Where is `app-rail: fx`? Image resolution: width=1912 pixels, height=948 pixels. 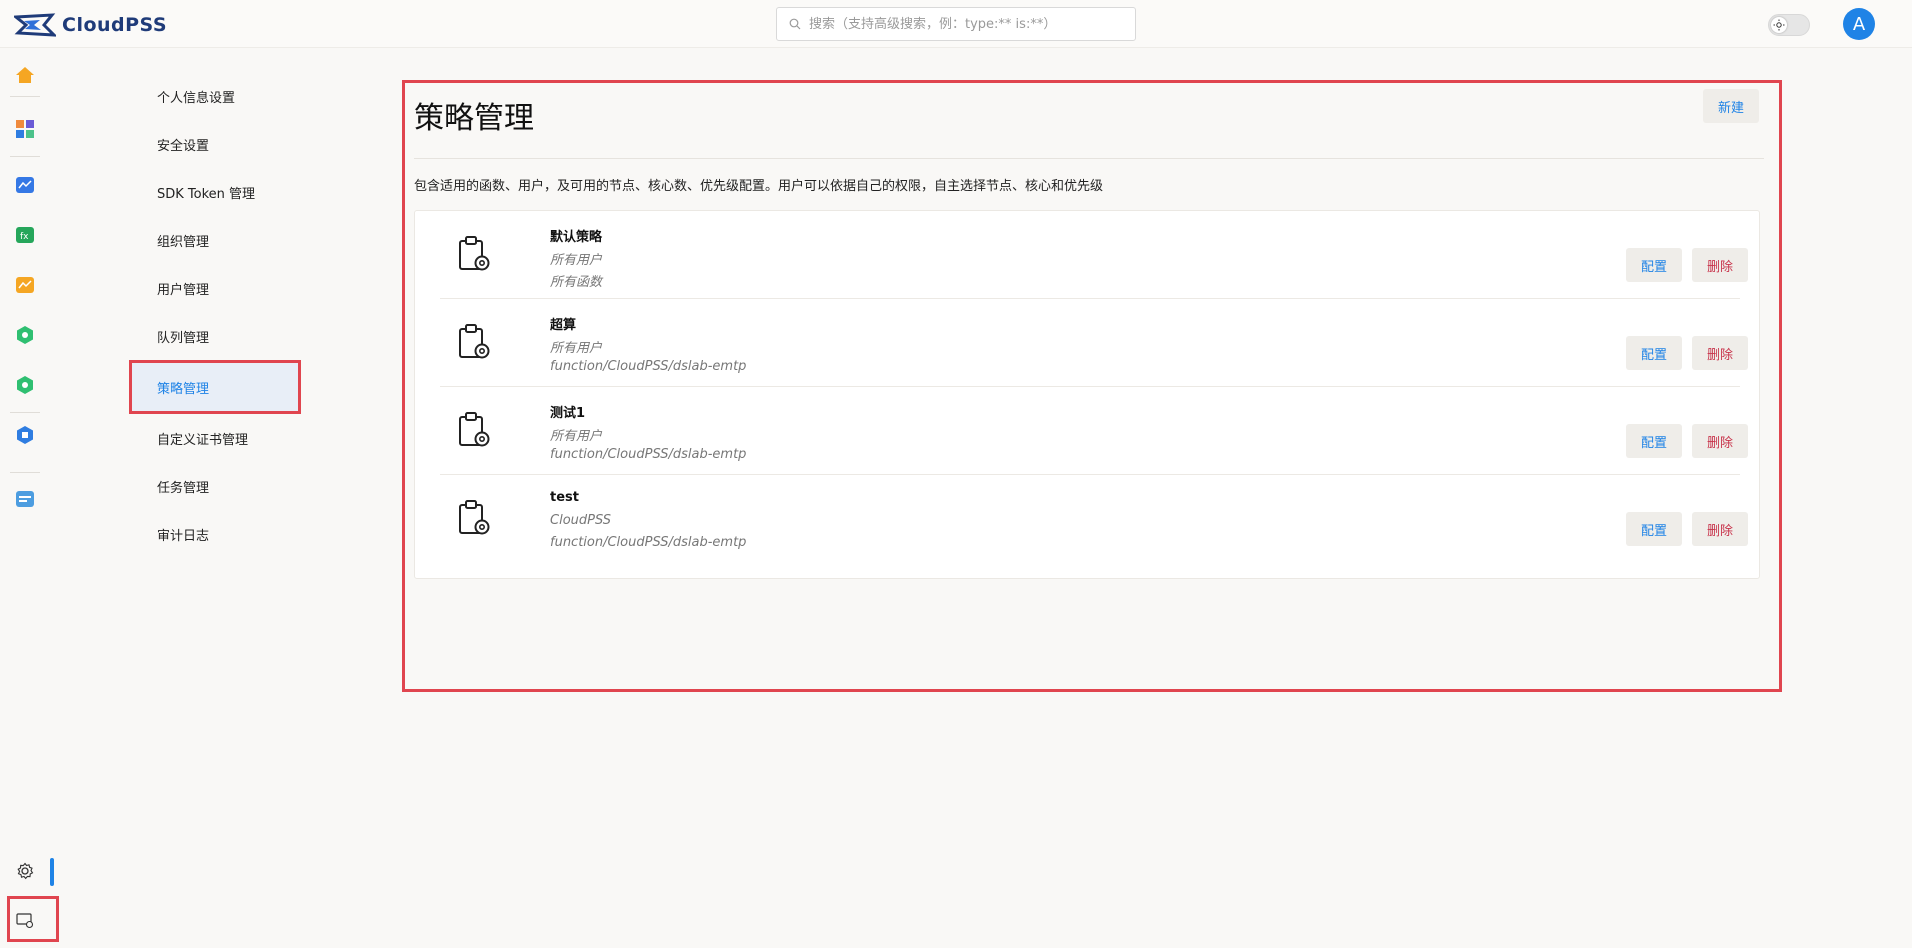
app-rail: fx is located at coordinates (29, 498).